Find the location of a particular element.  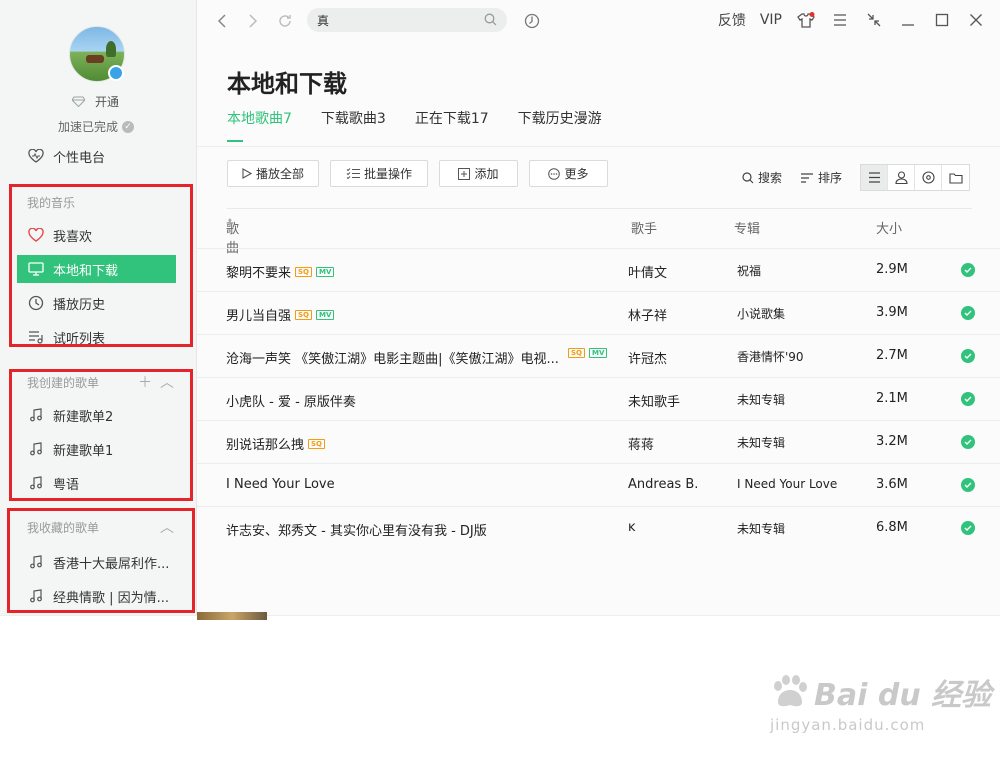

search-input is located at coordinates (397, 20).